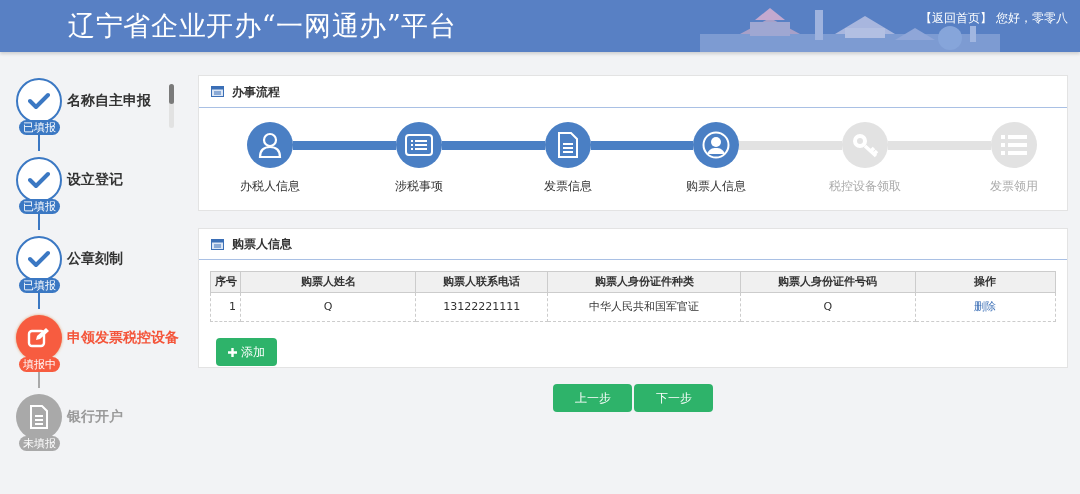  What do you see at coordinates (270, 186) in the screenshot?
I see `step-label: 办税人信息` at bounding box center [270, 186].